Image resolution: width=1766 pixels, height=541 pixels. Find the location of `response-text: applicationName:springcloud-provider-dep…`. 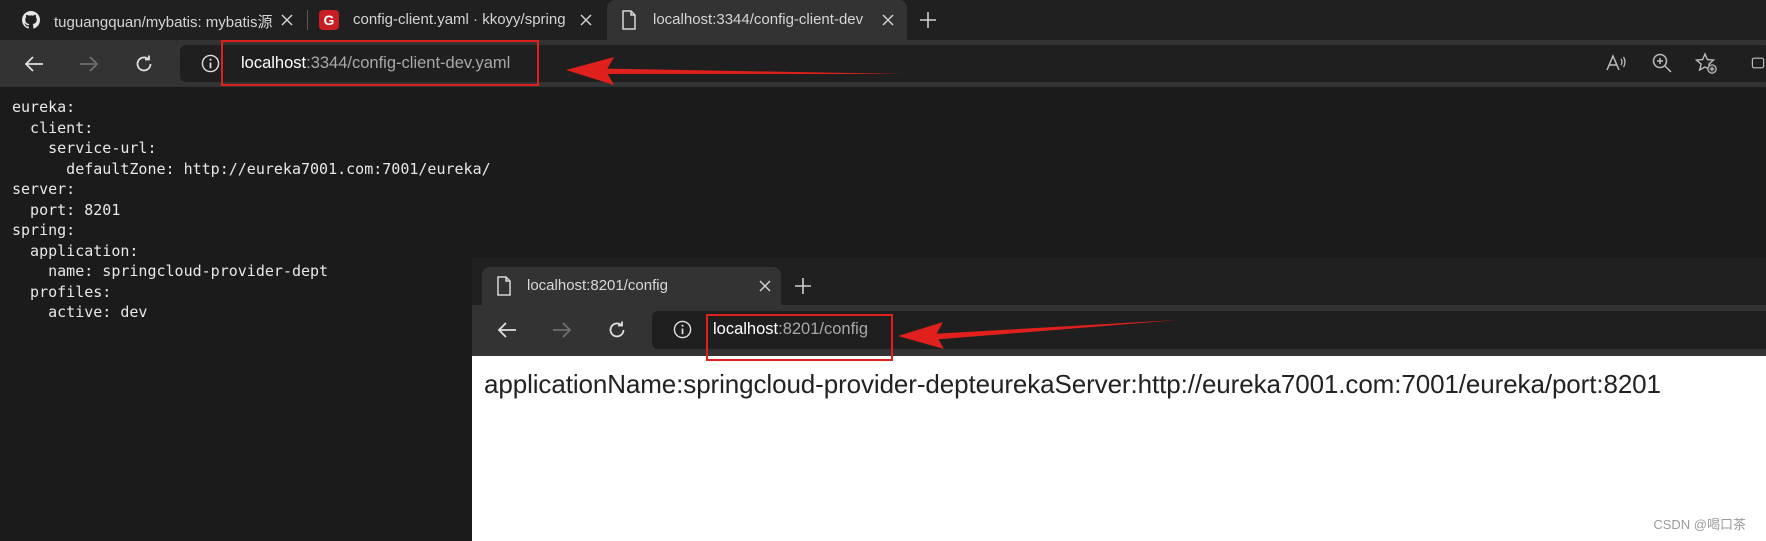

response-text: applicationName:springcloud-provider-dep… is located at coordinates (1072, 384).